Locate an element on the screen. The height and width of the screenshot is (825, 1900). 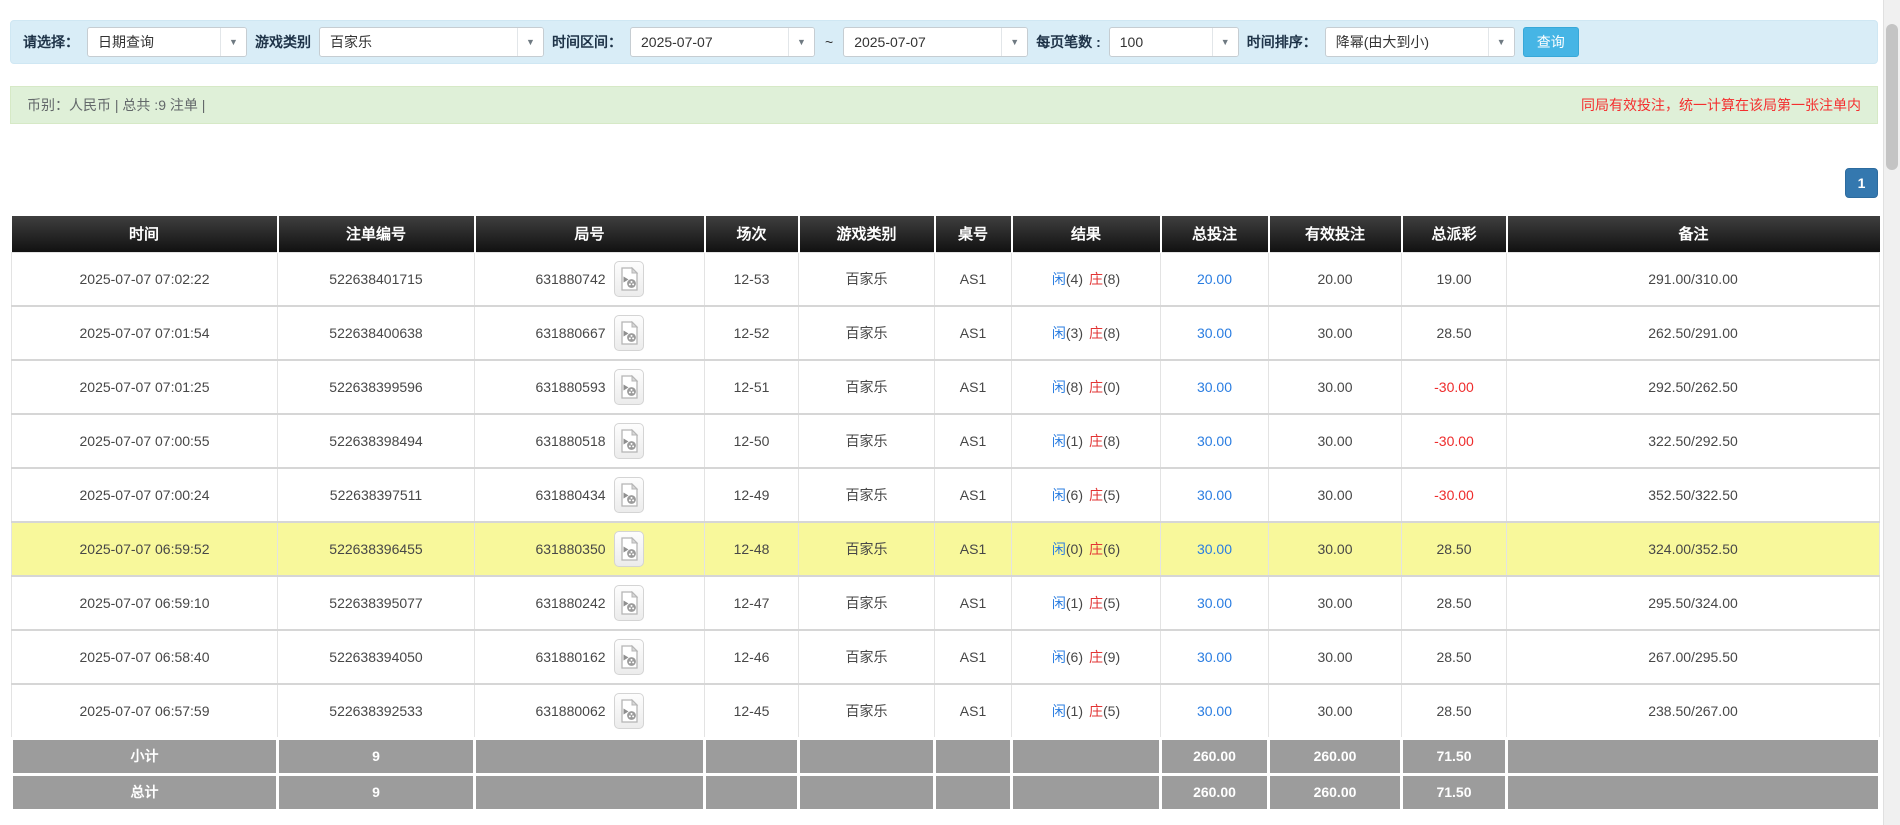
player-result-score: (1) is located at coordinates (1074, 710).